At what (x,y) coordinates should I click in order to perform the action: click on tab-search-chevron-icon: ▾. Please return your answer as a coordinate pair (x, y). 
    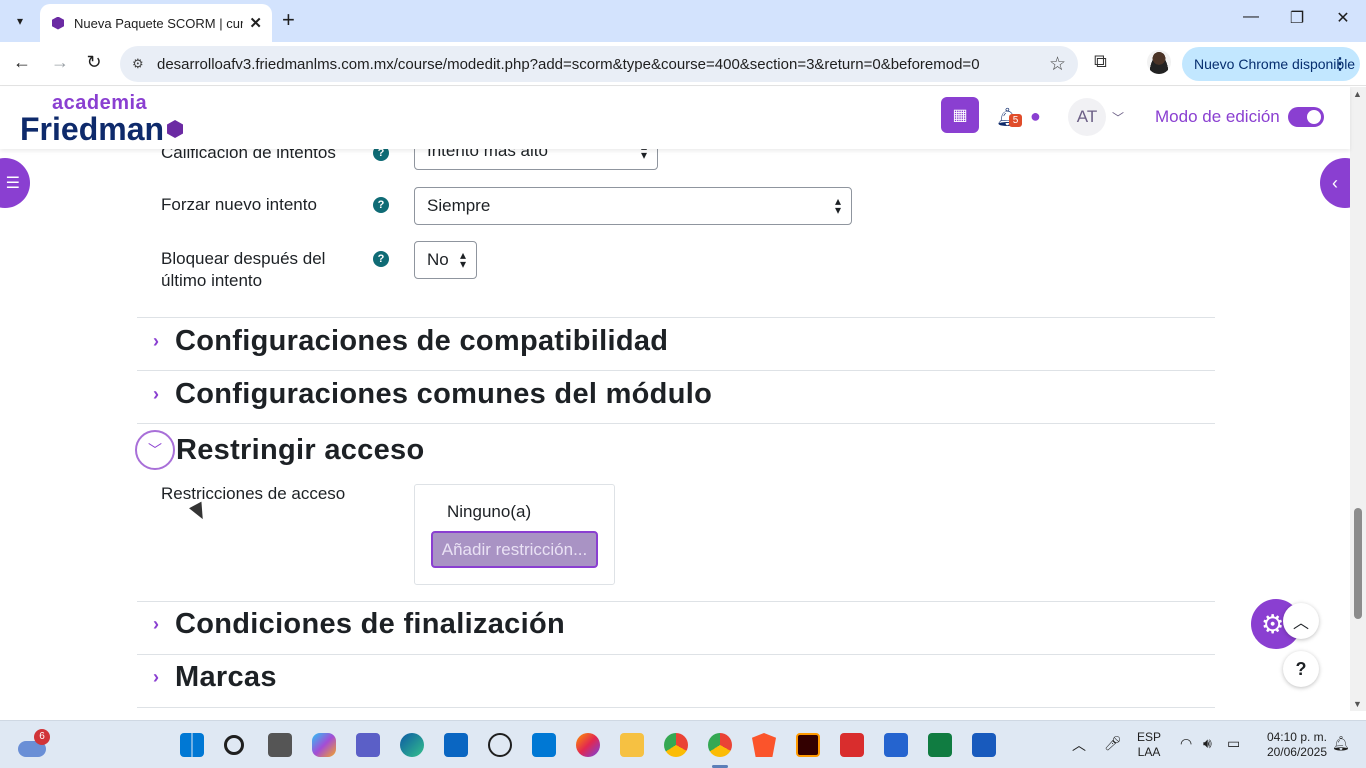
    Looking at the image, I should click on (20, 21).